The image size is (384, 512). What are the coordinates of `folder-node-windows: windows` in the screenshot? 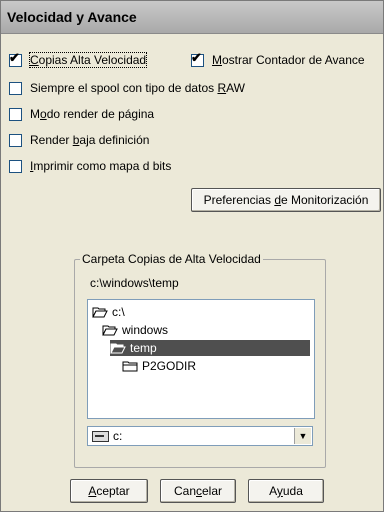 It's located at (135, 330).